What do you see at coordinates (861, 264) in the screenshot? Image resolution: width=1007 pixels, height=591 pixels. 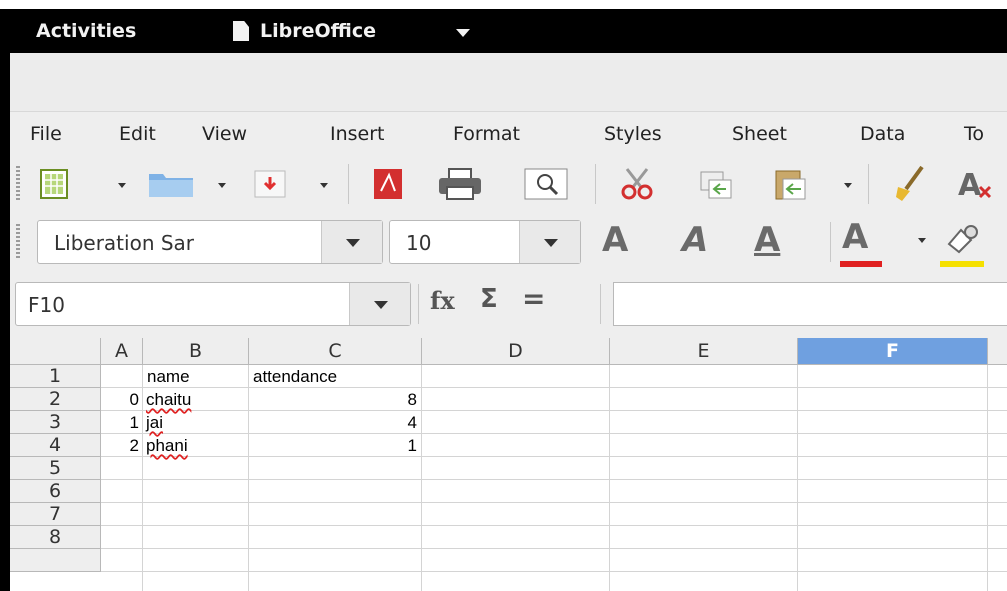 I see `font-color-bar` at bounding box center [861, 264].